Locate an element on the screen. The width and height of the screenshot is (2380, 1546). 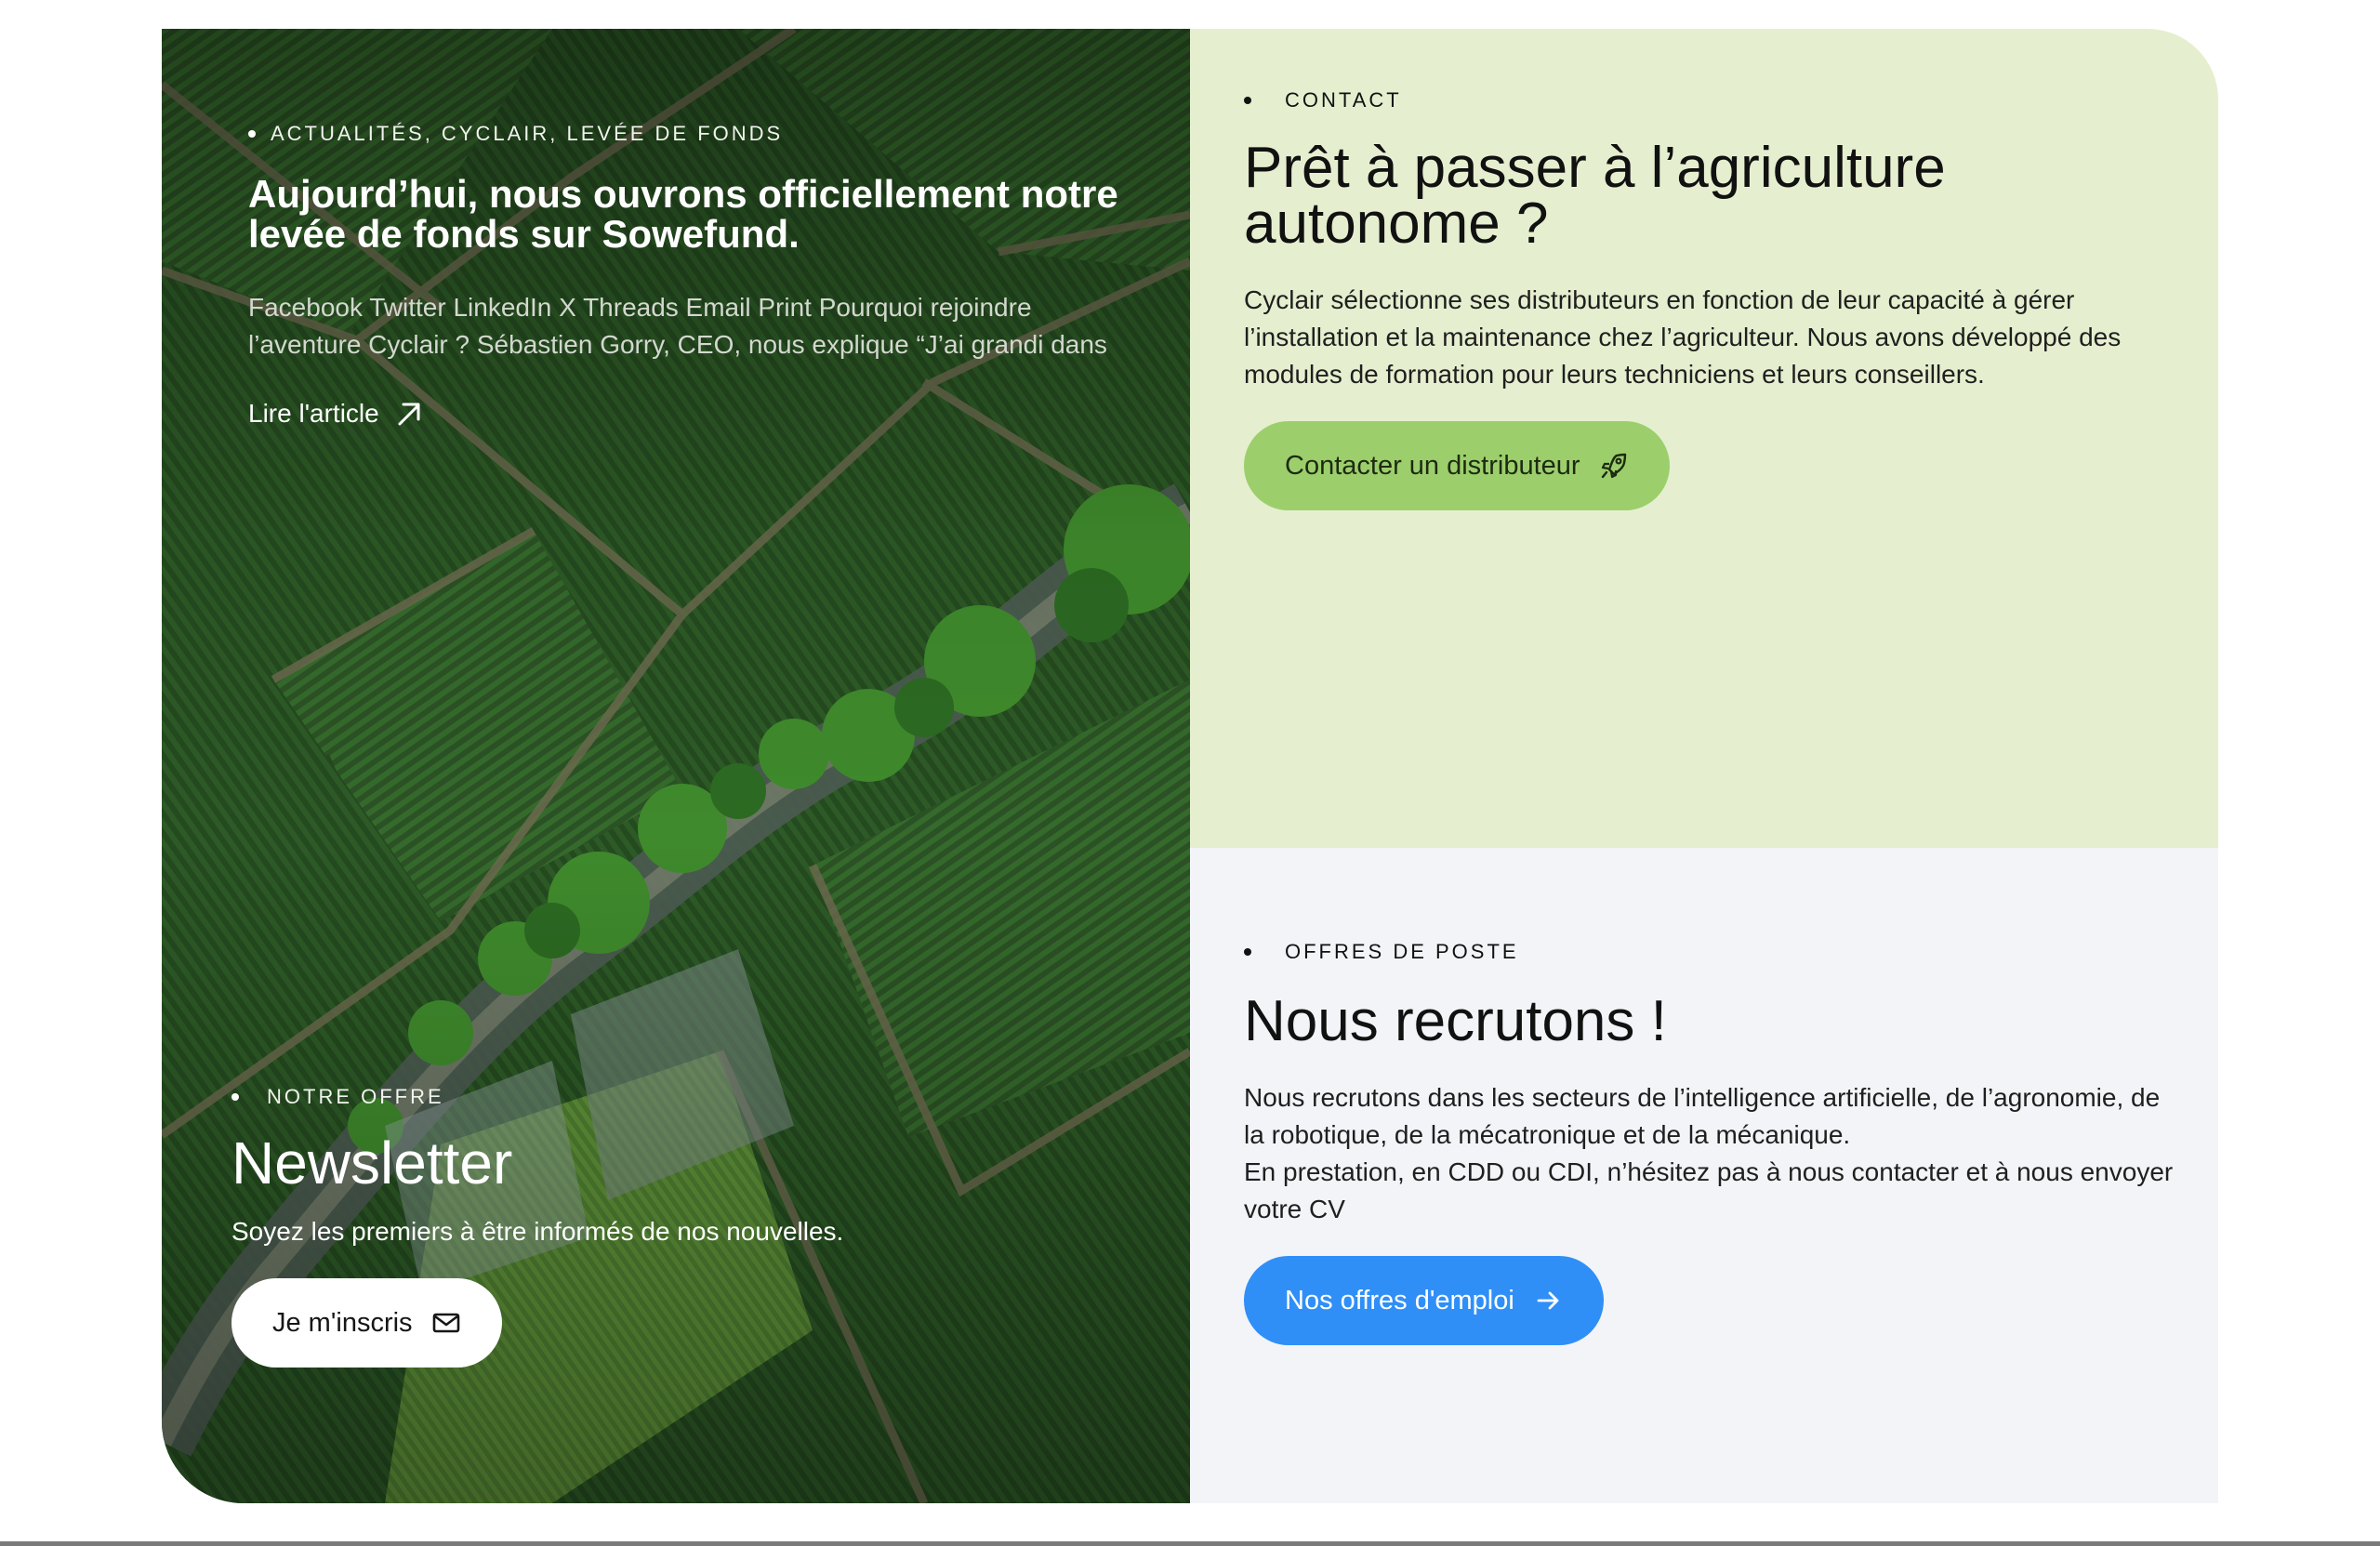
subscribe-button: Je m'inscris is located at coordinates (366, 1323).